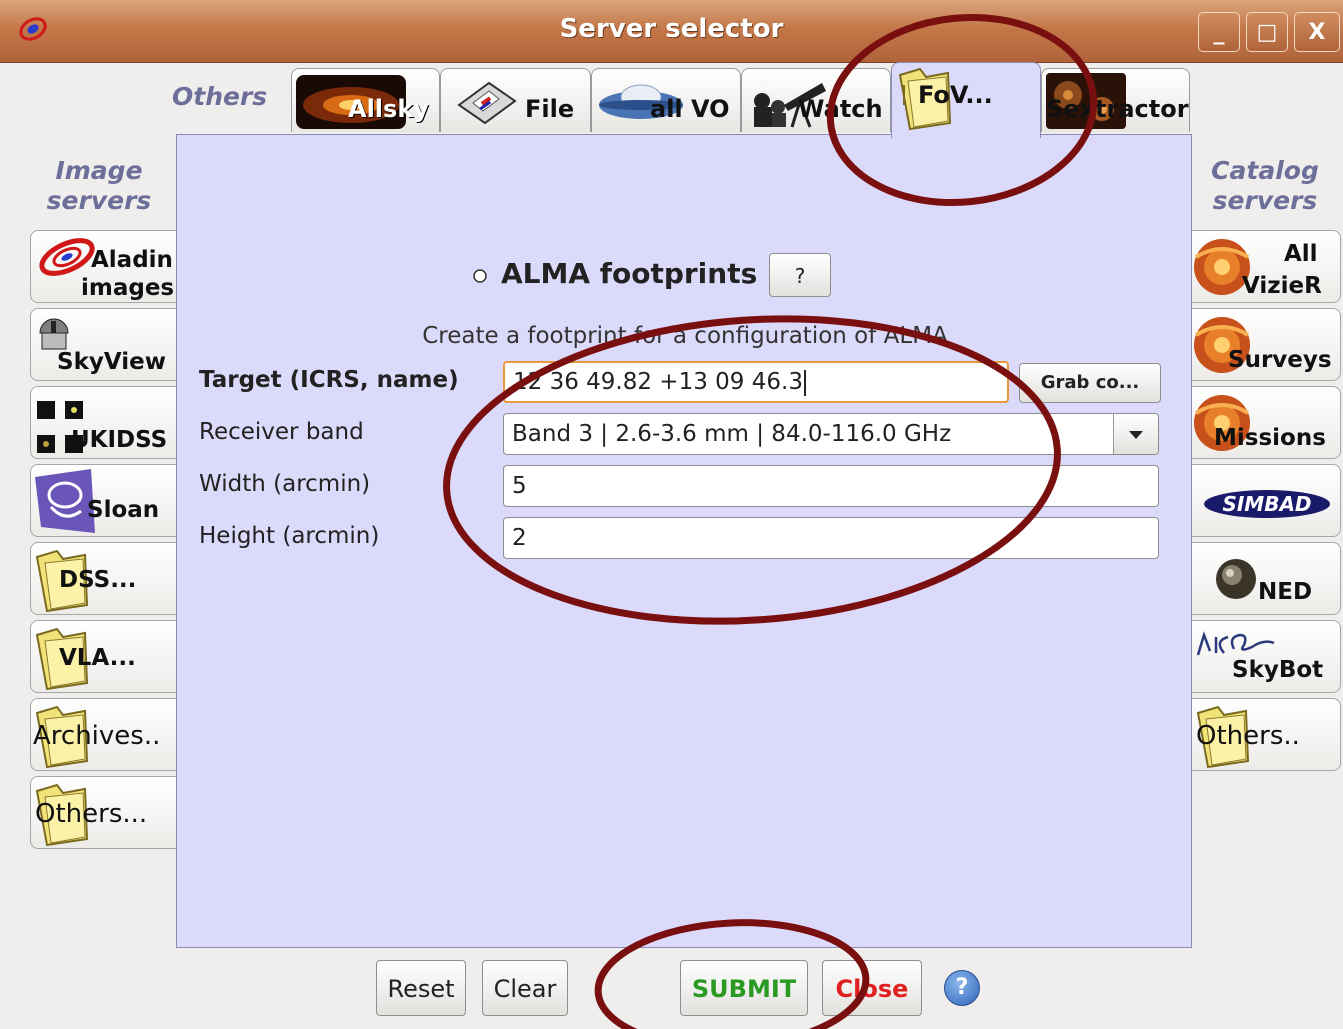 The width and height of the screenshot is (1343, 1029). I want to click on receiver-band-select: Band 3 | 2.6-3.6 mm | 84.0-116.0 GHz, so click(831, 434).